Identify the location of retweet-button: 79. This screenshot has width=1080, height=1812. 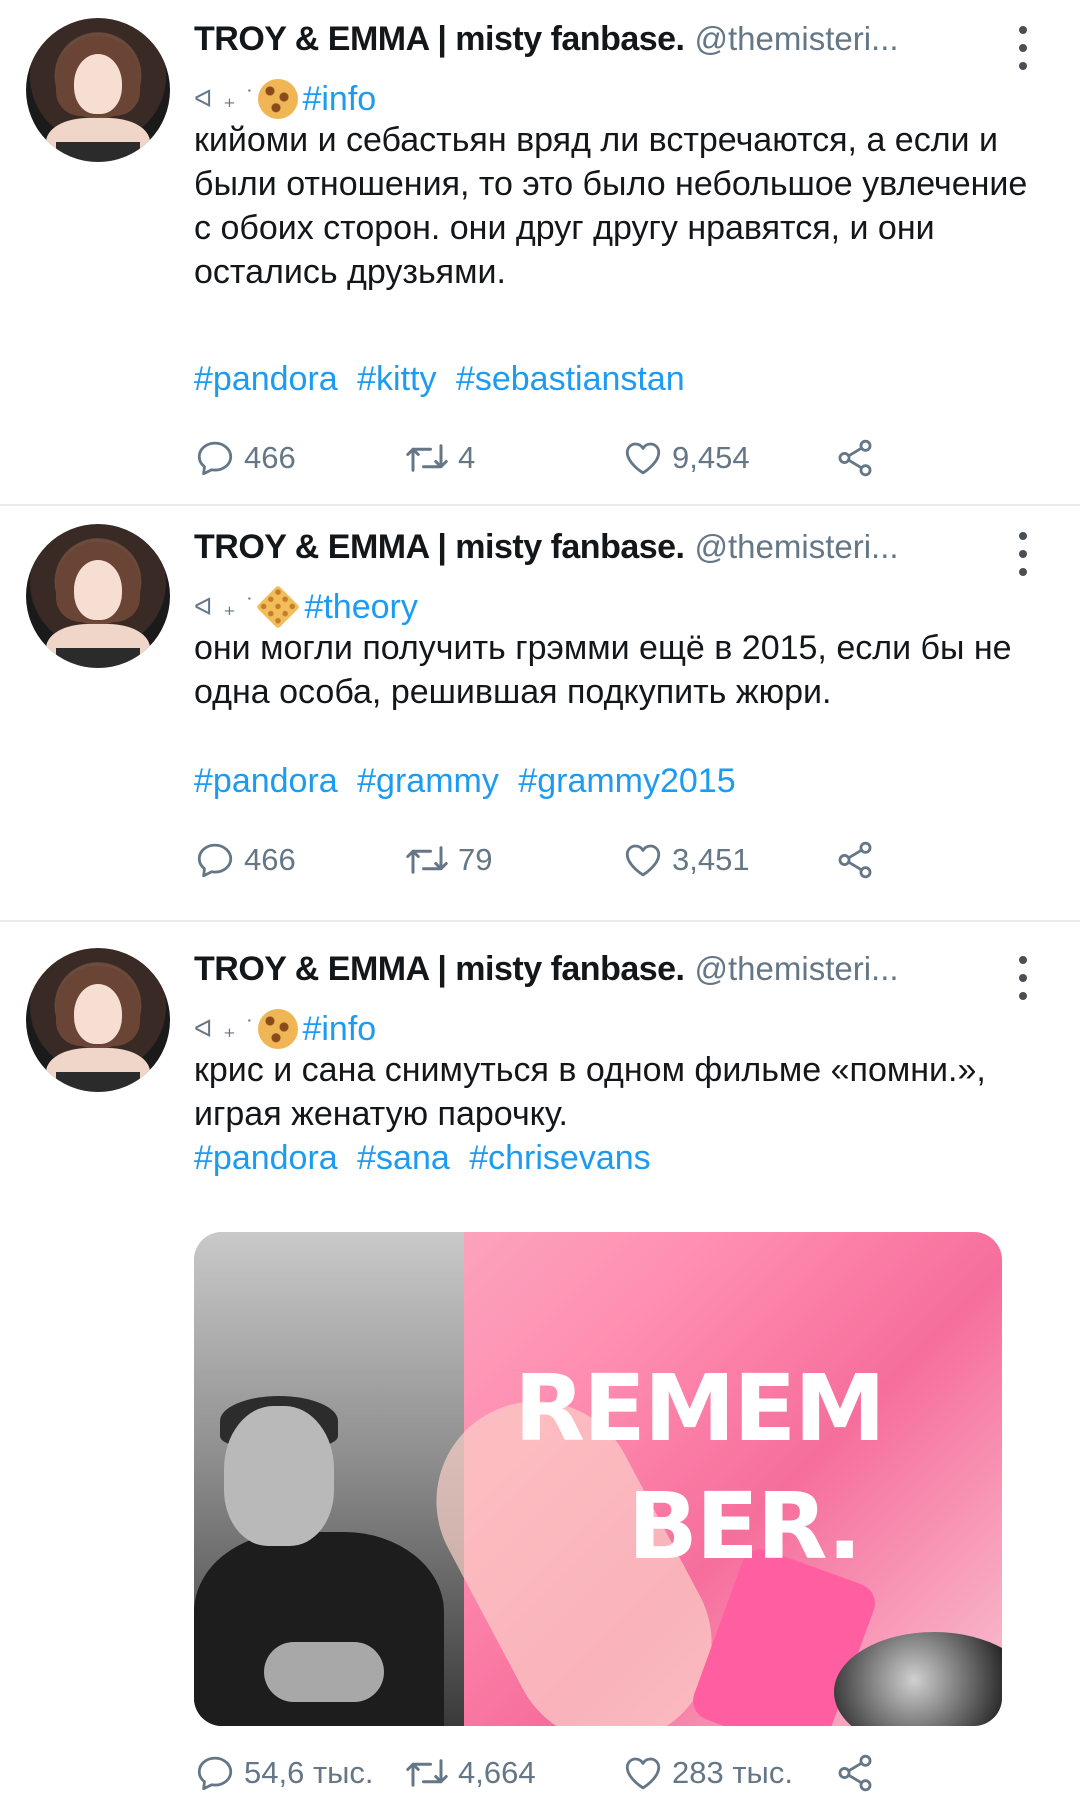
(448, 860).